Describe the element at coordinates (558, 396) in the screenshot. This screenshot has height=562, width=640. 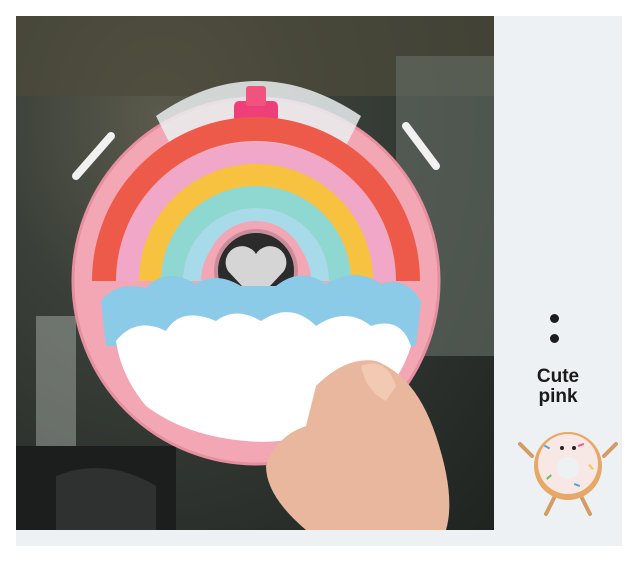
I see `color-label-line2: pink` at that location.